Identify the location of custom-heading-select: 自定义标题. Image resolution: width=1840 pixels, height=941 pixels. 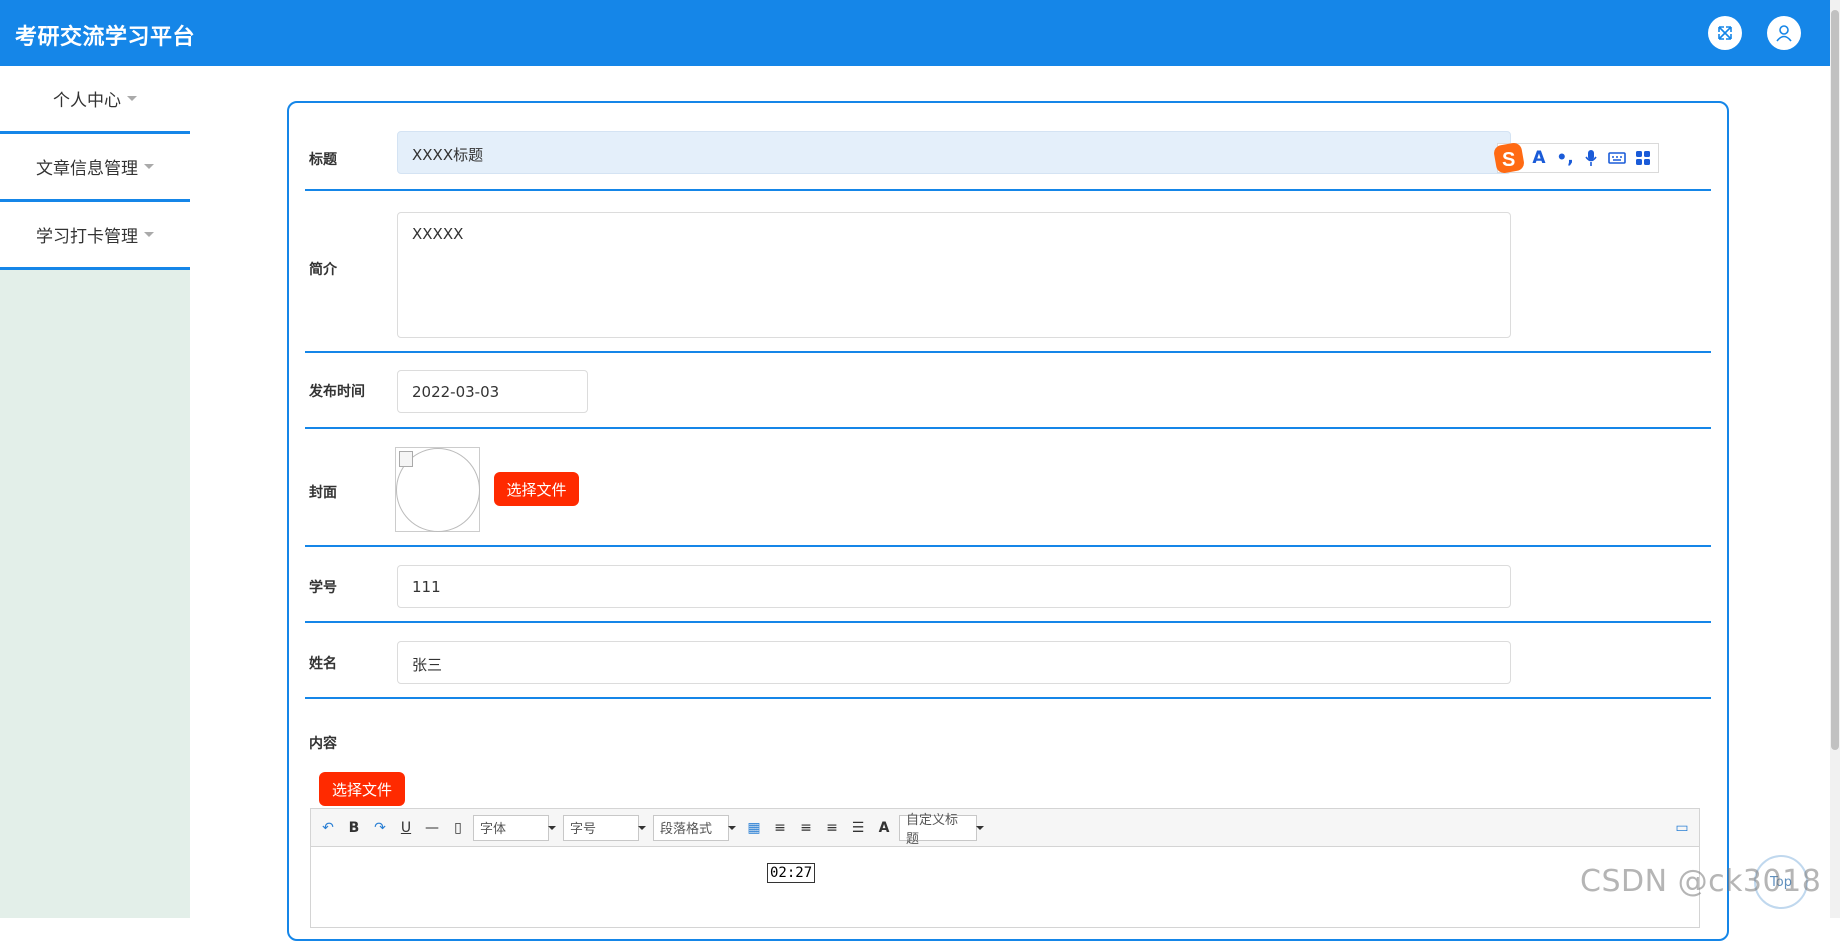
(941, 830).